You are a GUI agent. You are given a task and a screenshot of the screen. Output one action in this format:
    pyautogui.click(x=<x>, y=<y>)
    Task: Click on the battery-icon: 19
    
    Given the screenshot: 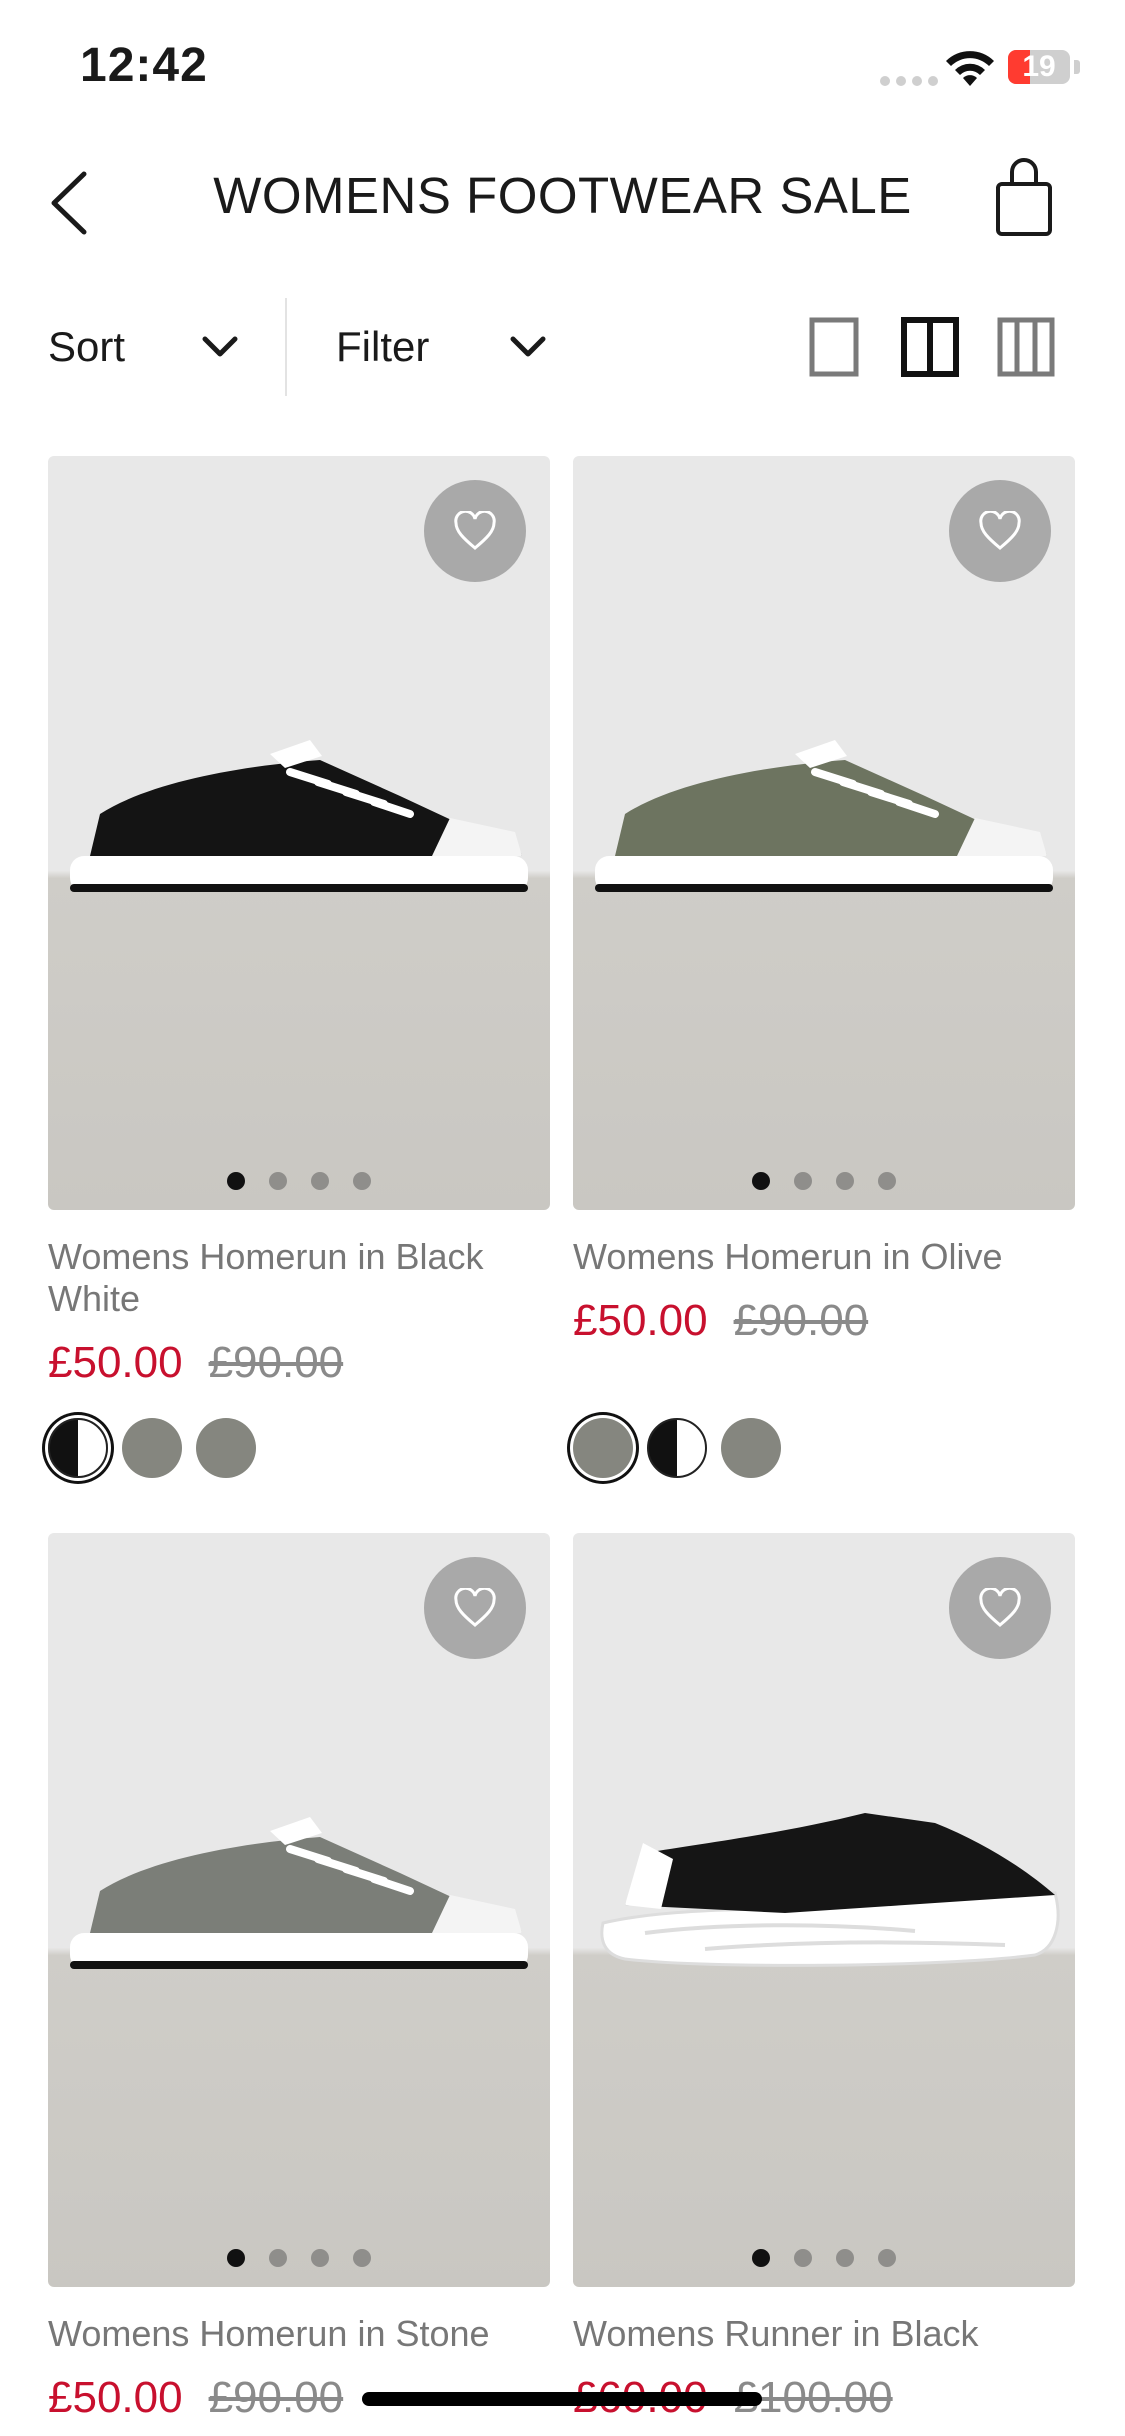 What is the action you would take?
    pyautogui.click(x=1039, y=67)
    